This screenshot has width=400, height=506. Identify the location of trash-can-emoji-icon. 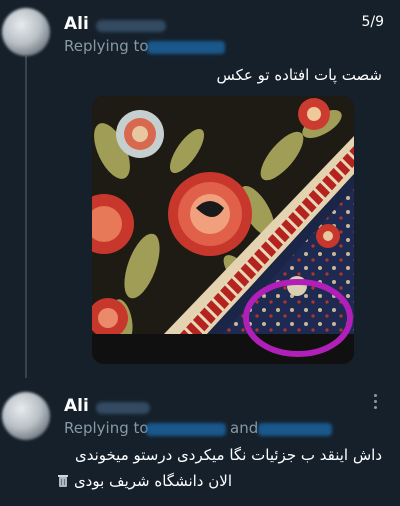
(63, 481).